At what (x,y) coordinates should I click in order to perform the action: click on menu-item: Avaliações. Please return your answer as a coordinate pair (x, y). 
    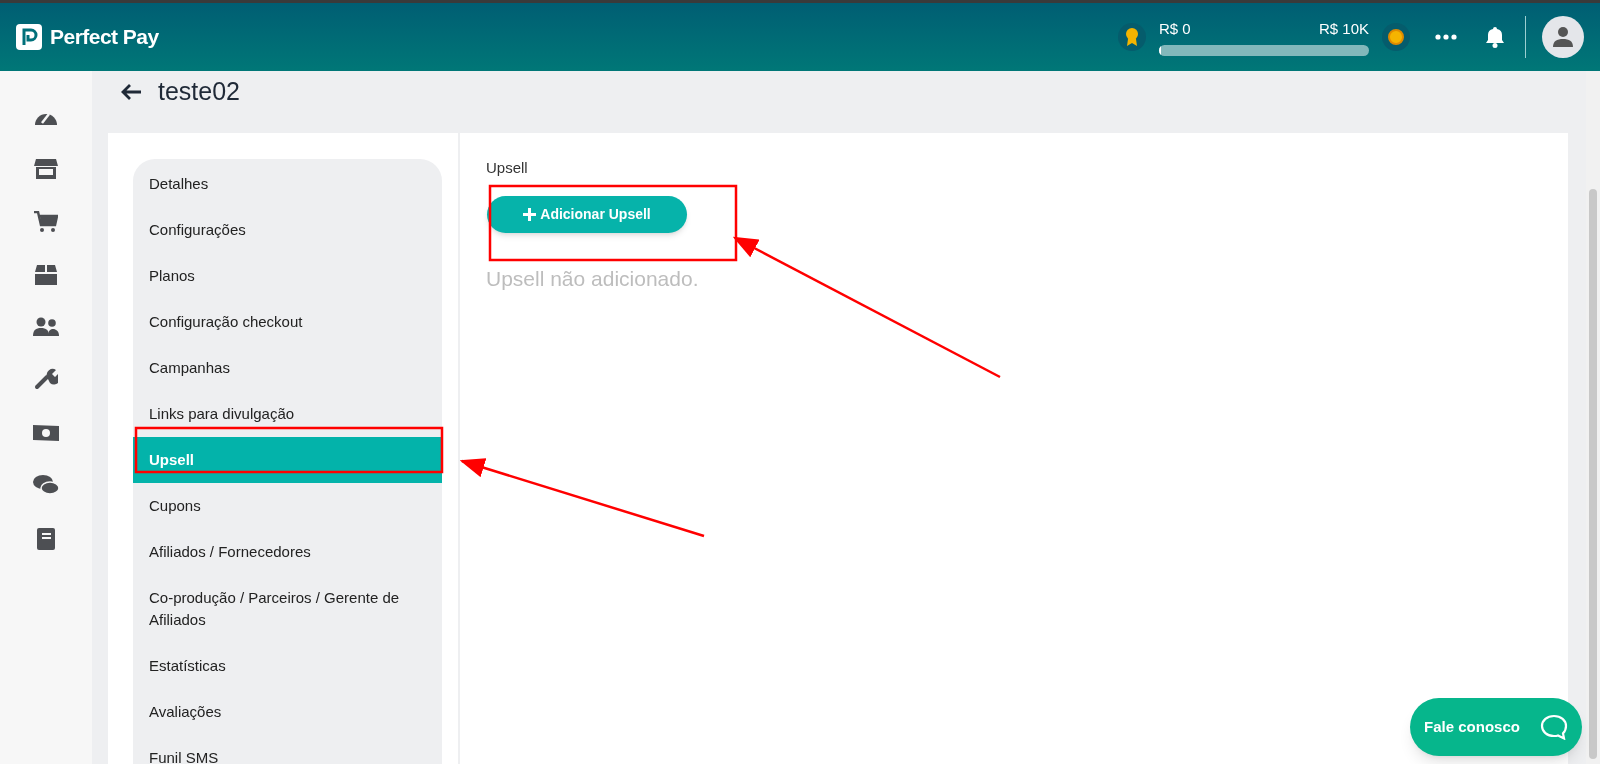
    Looking at the image, I should click on (287, 712).